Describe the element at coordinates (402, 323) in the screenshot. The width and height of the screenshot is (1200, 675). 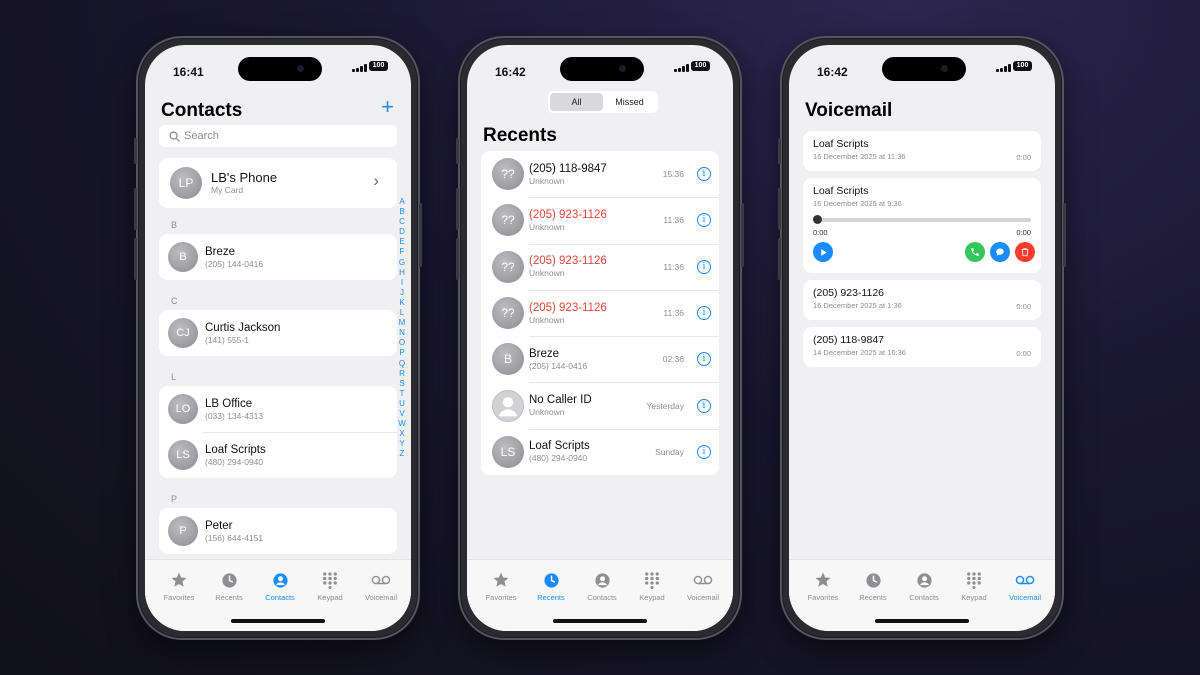
I see `alphabet-index-letter: M` at that location.